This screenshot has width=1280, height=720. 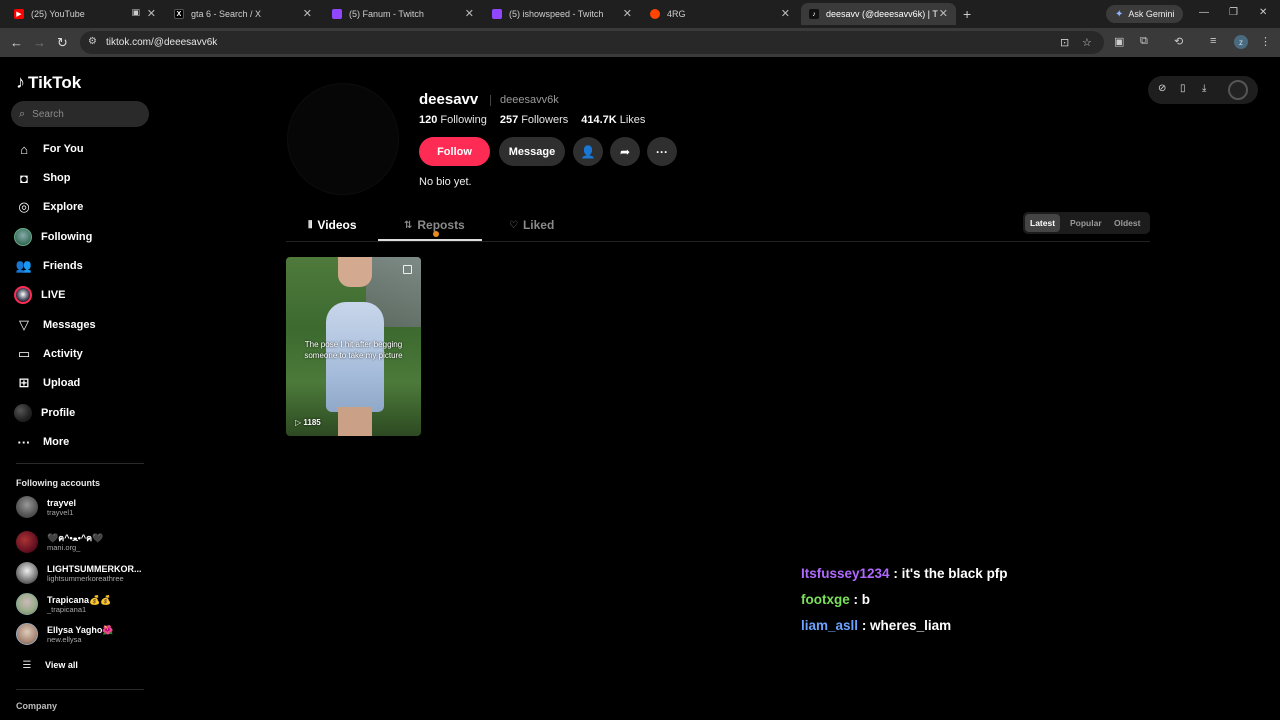 What do you see at coordinates (1145, 14) in the screenshot?
I see `ask-gemini-button: ✦ Ask Gemini` at bounding box center [1145, 14].